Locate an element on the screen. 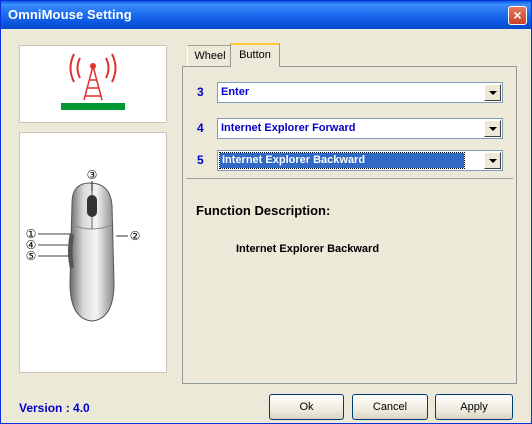  tab-wheel: Wheel is located at coordinates (209, 56).